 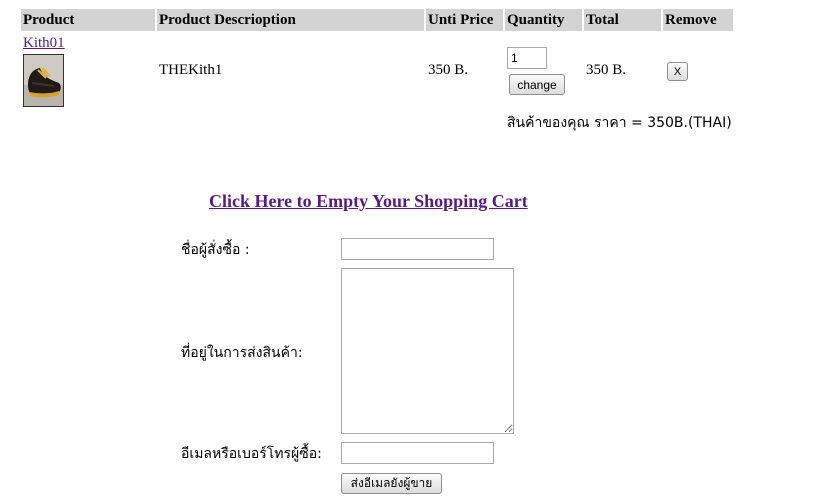 What do you see at coordinates (527, 58) in the screenshot?
I see `quantity-input` at bounding box center [527, 58].